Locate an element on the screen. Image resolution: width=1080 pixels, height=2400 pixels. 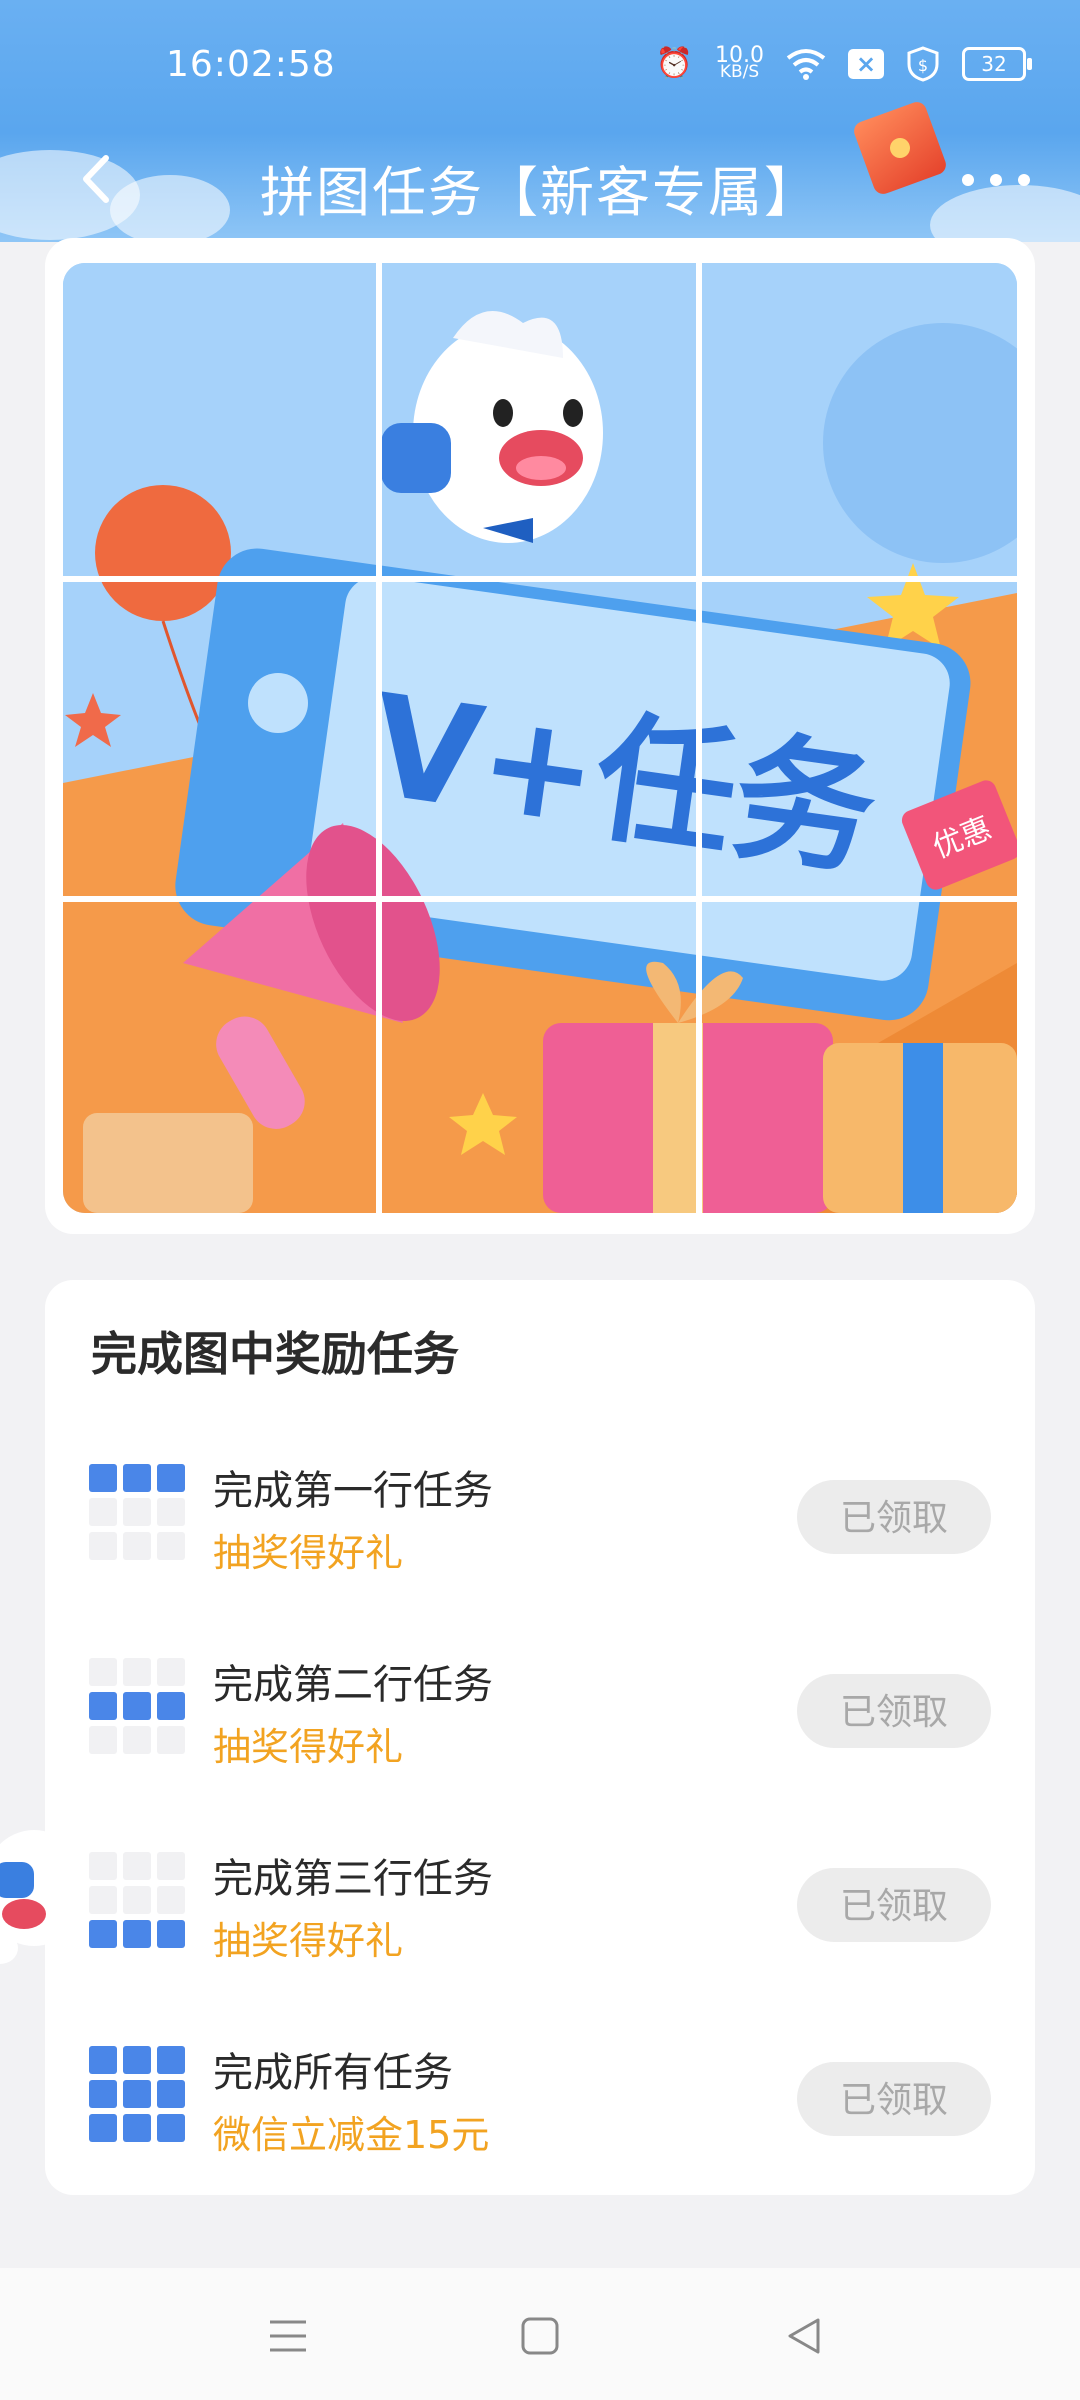
header: 16:02:58 ⏰ 10.0 KB/S × $ 32 拼图任务【新客专属】 is located at coordinates (540, 121).